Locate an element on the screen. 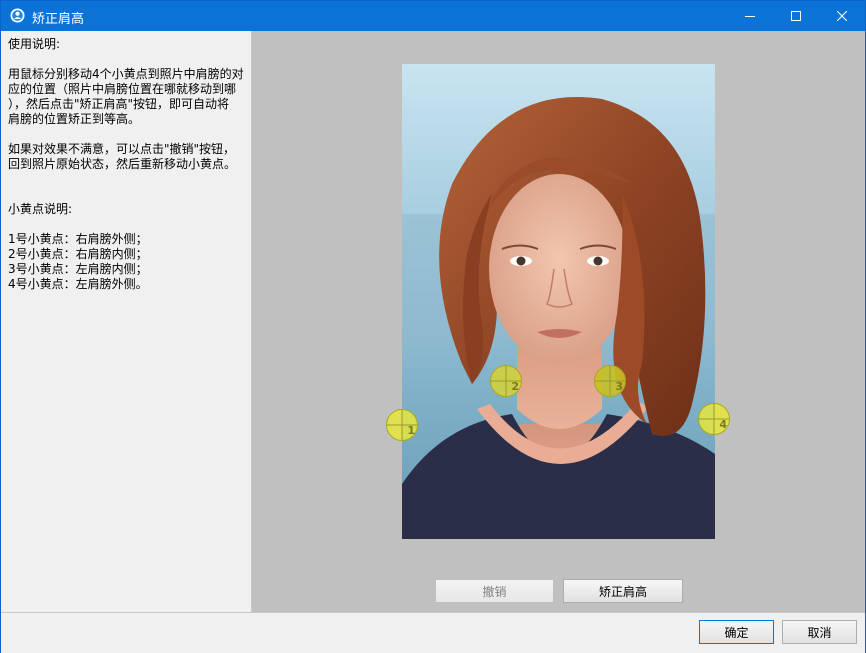 The image size is (866, 653). minimize-icon is located at coordinates (750, 16).